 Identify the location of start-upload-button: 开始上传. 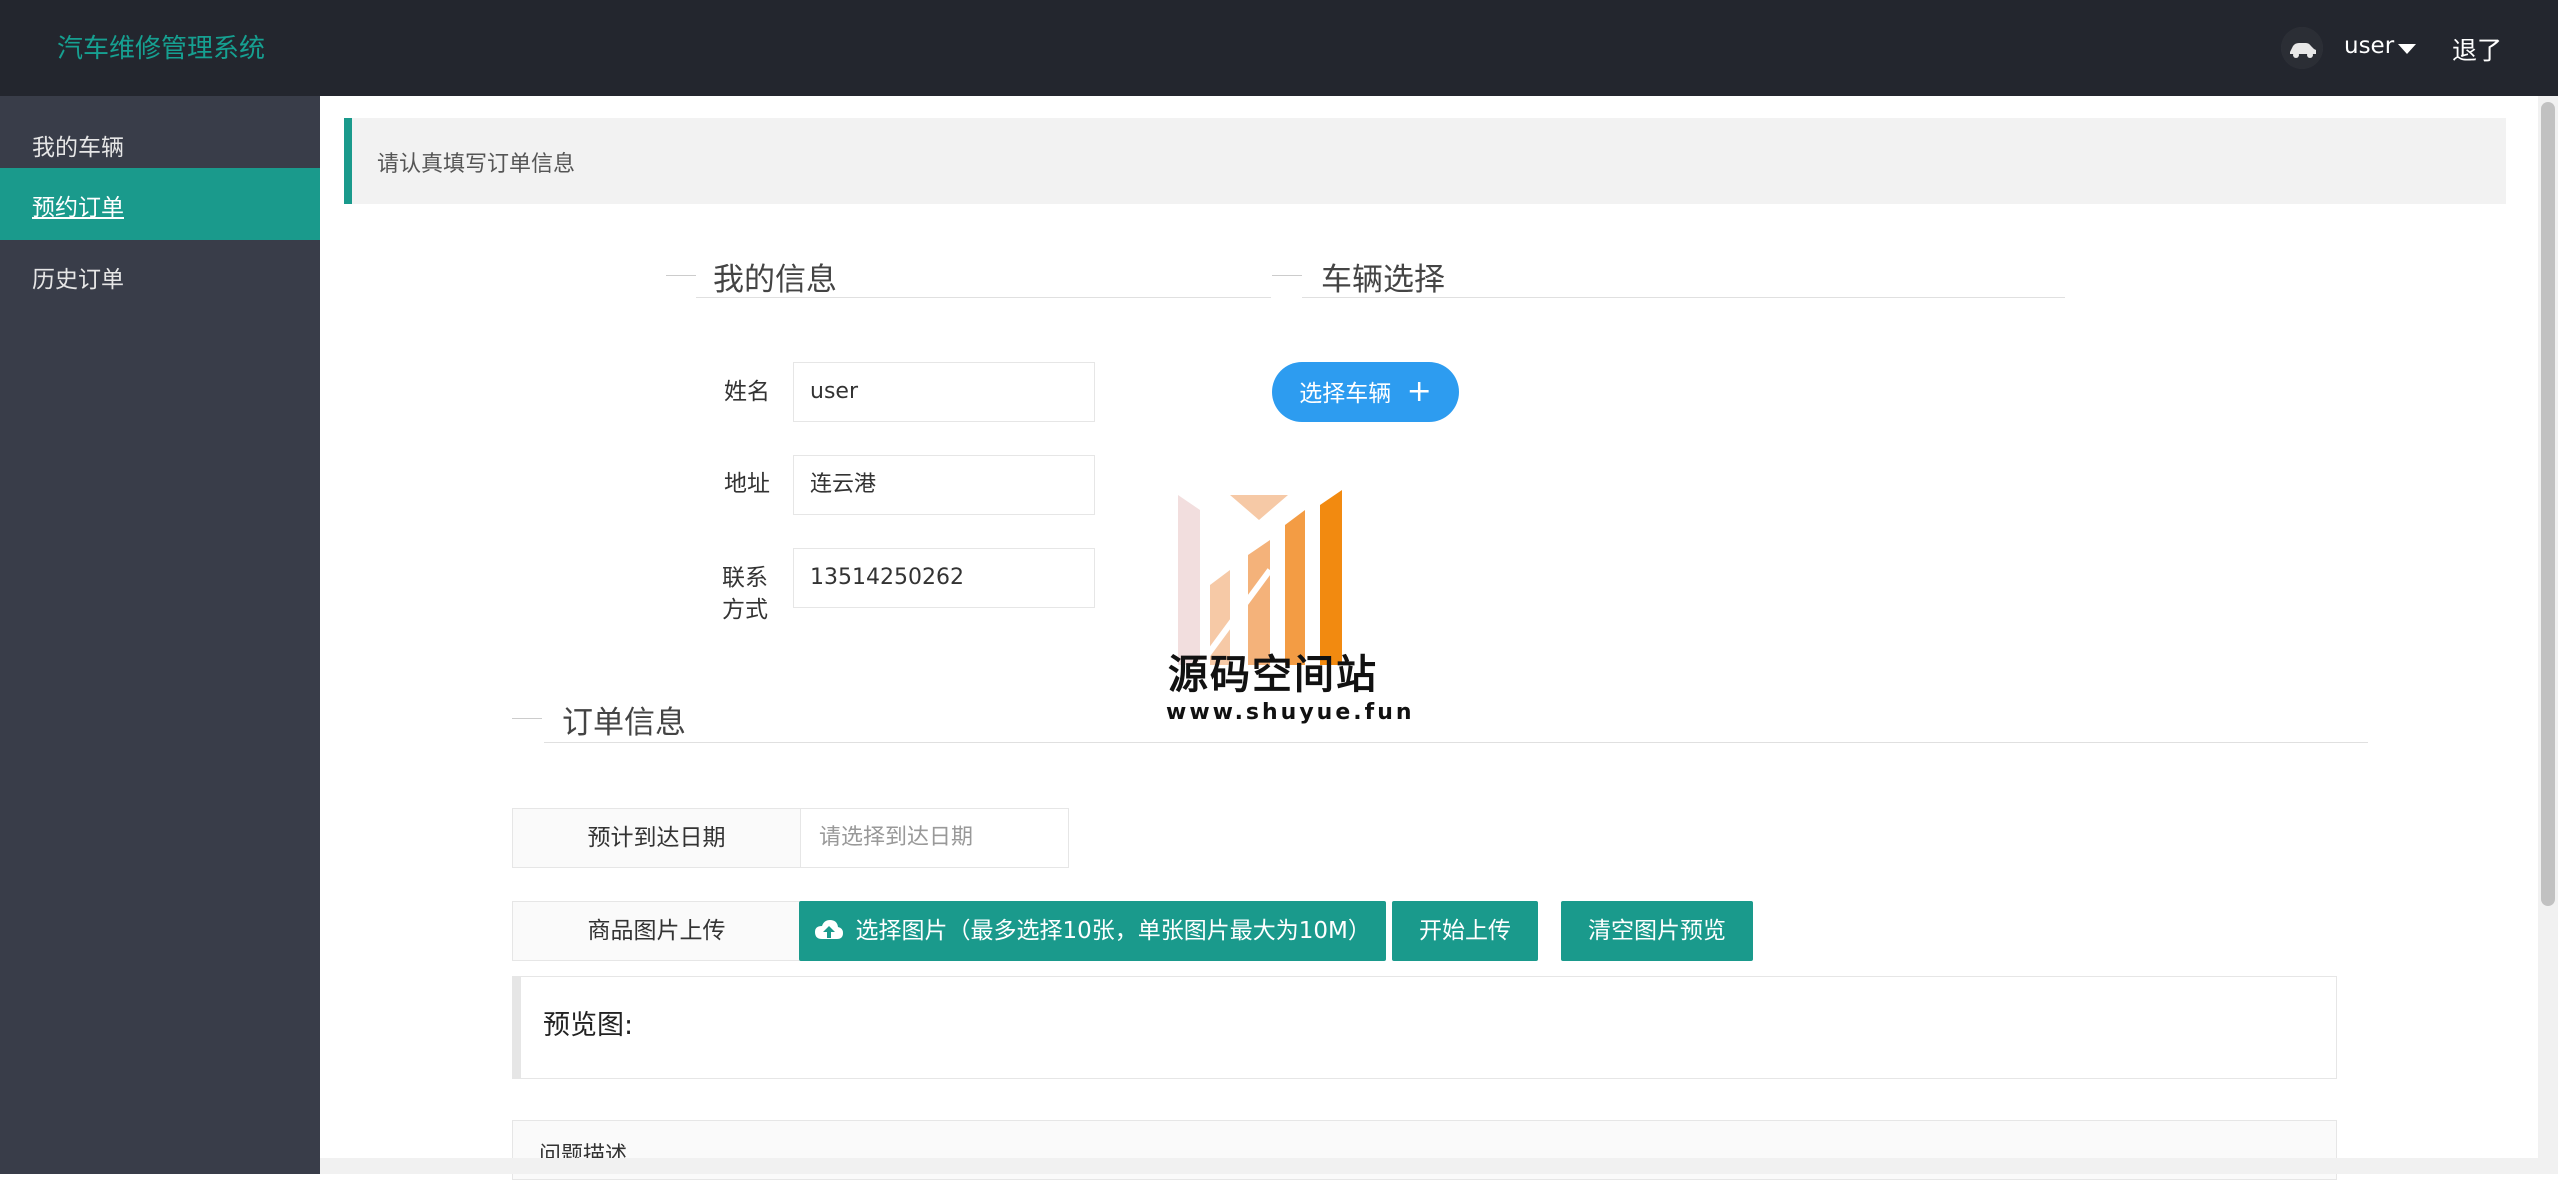
(1465, 931).